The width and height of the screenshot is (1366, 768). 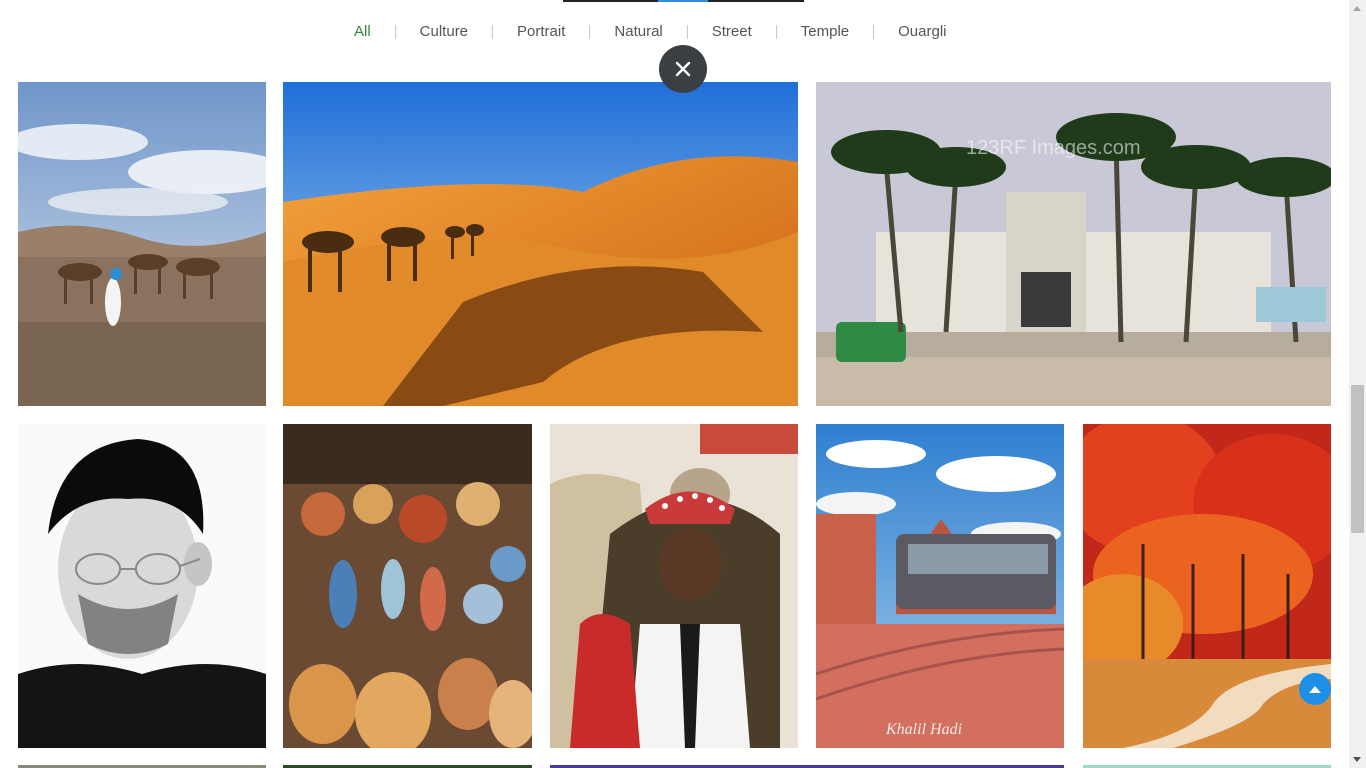 What do you see at coordinates (1053, 148) in the screenshot?
I see `watermark-text: 123RF Images.com` at bounding box center [1053, 148].